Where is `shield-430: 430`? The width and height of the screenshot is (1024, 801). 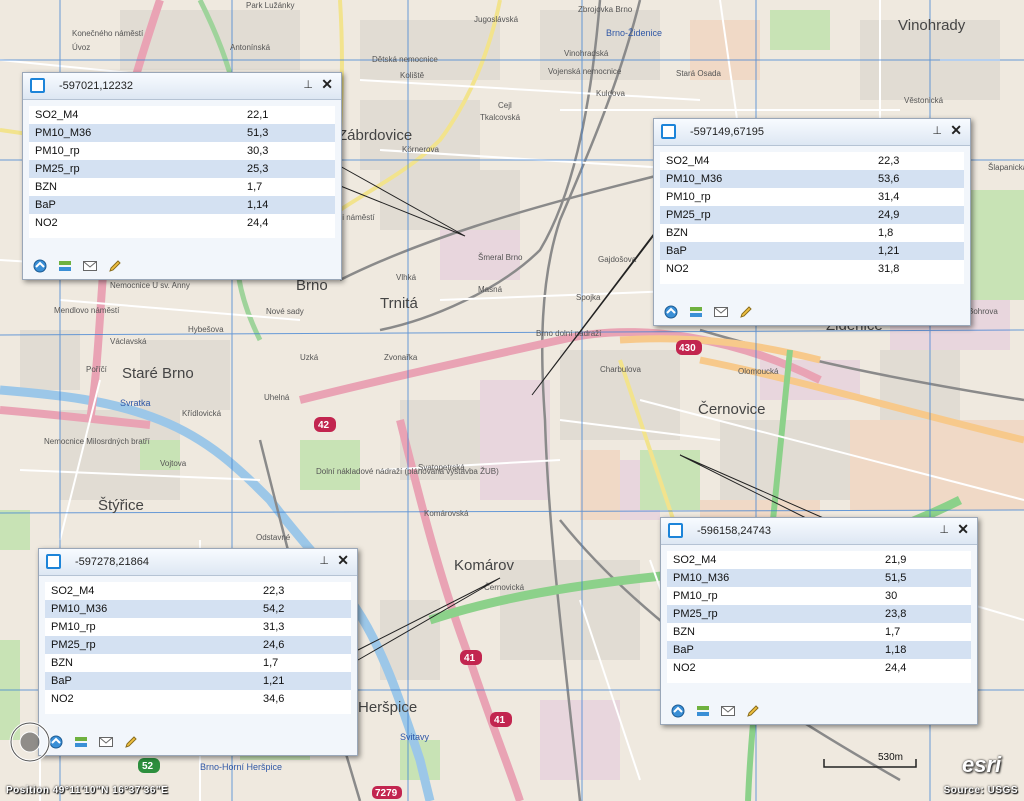 shield-430: 430 is located at coordinates (687, 348).